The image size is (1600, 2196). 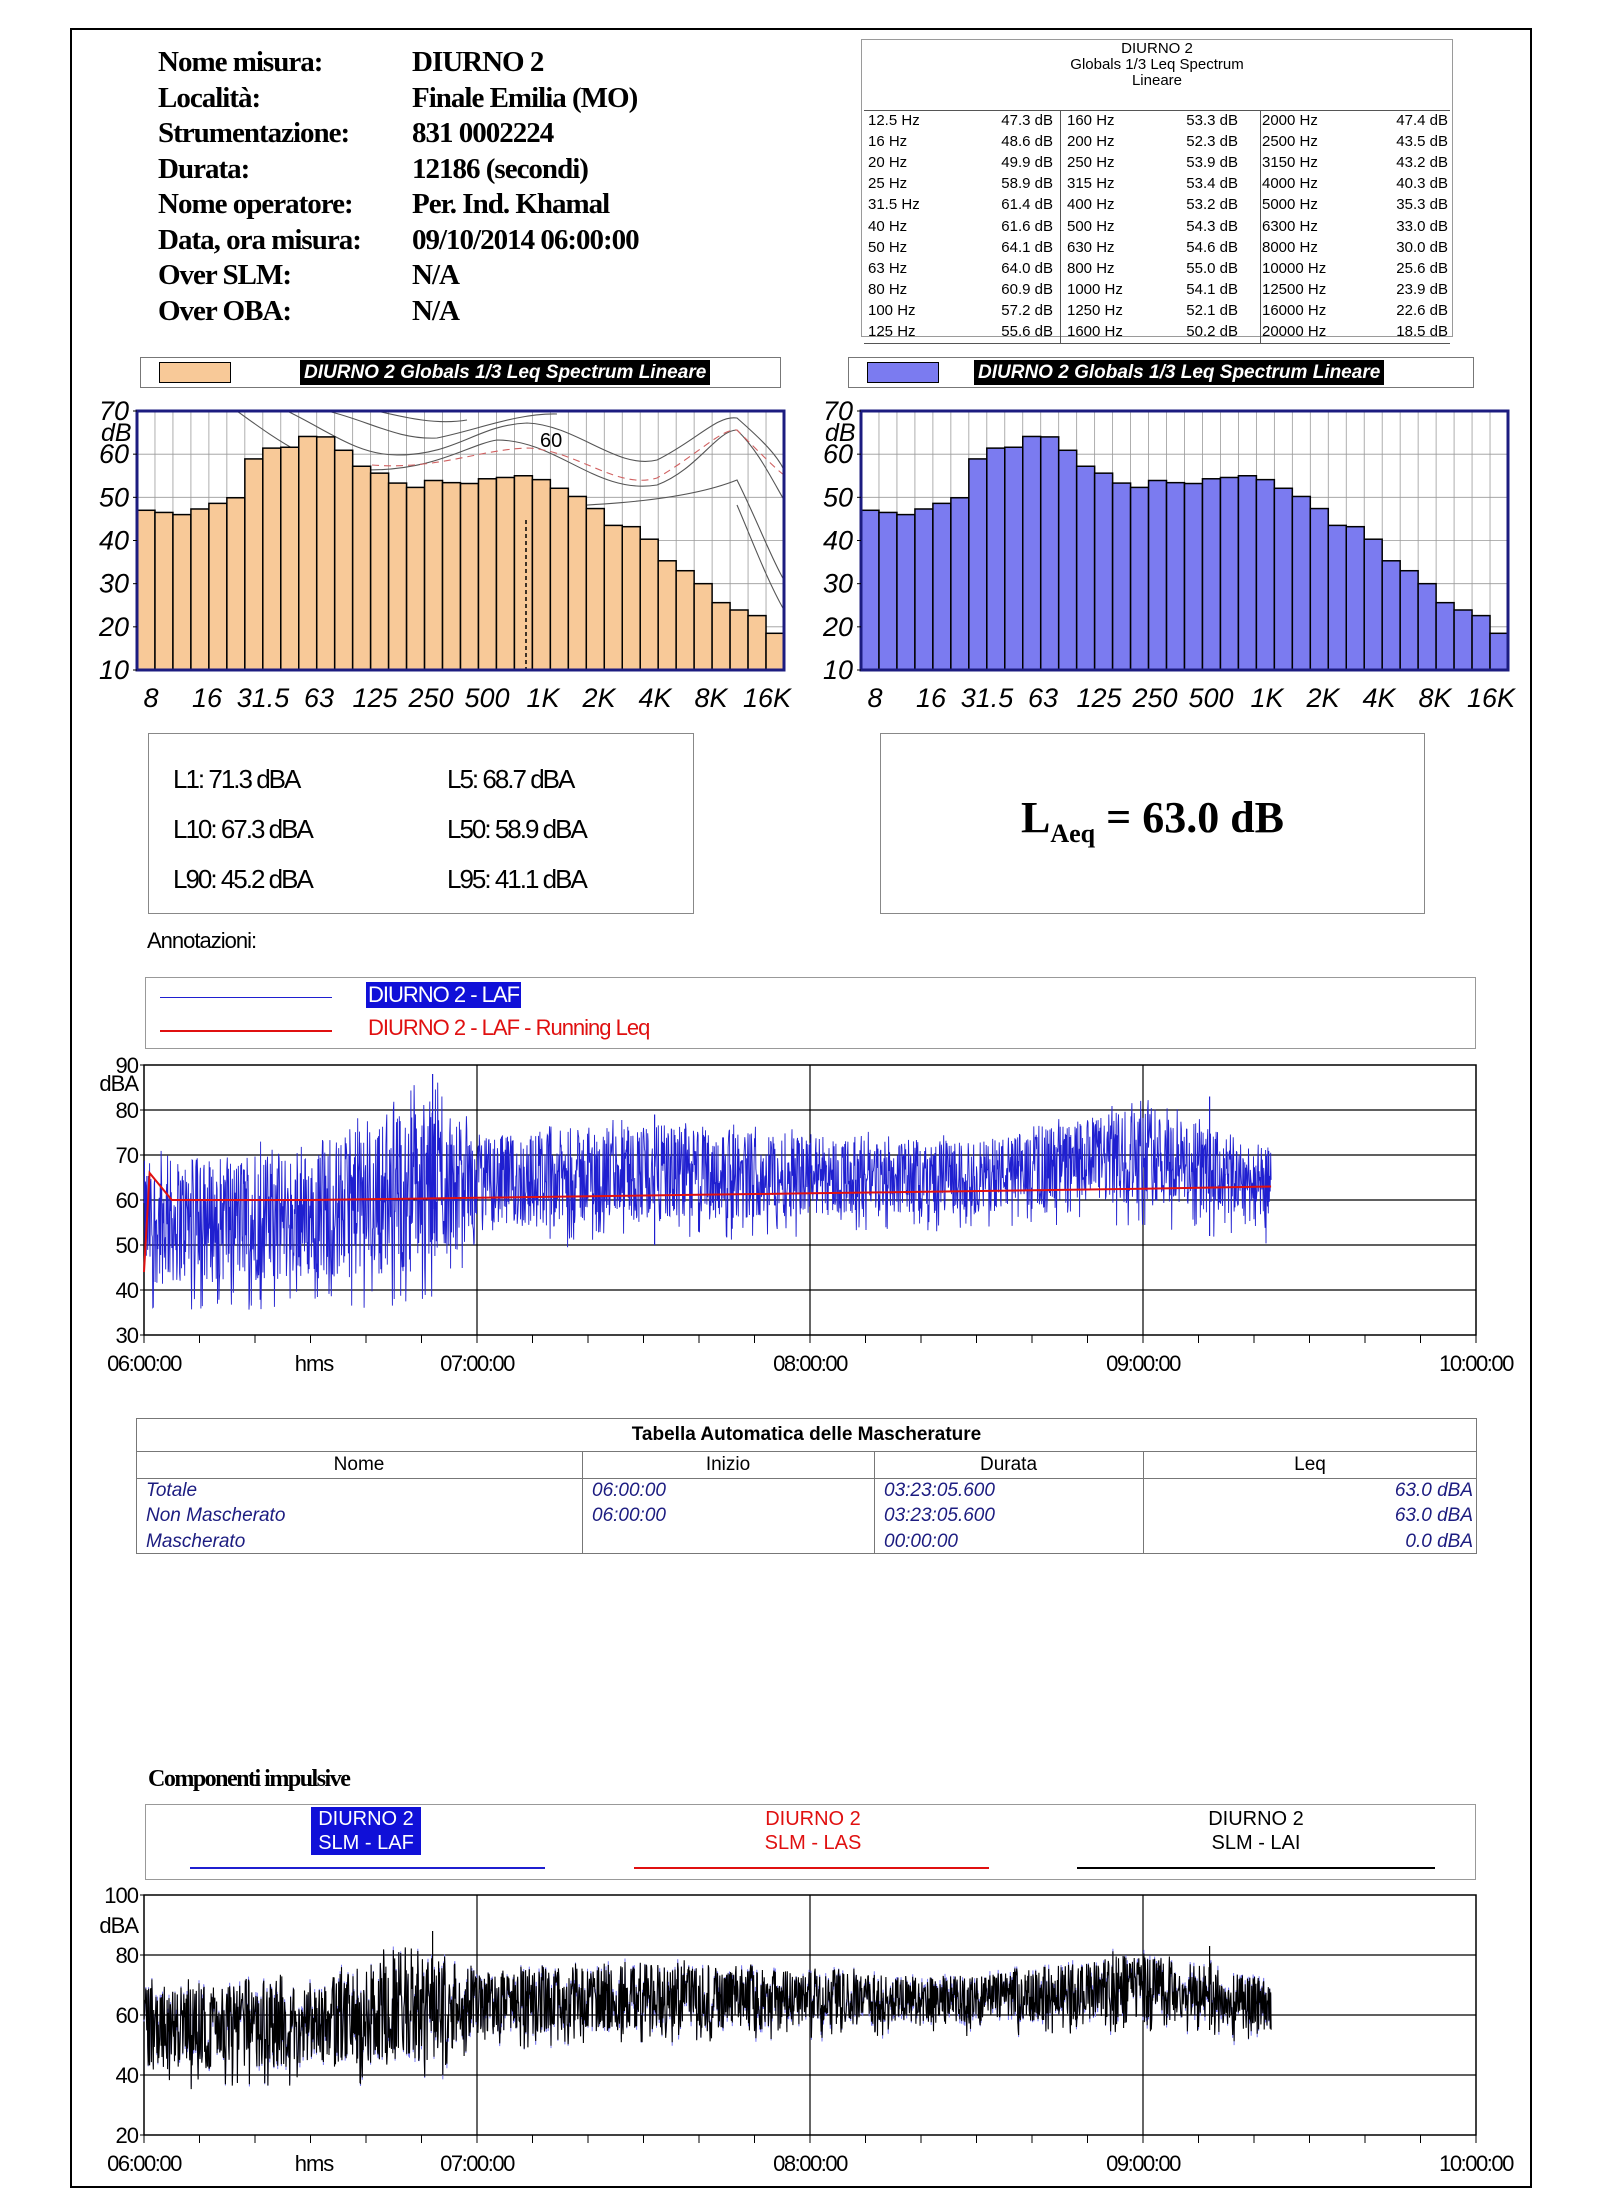 What do you see at coordinates (711, 698) in the screenshot?
I see `x-tick-label: 8K` at bounding box center [711, 698].